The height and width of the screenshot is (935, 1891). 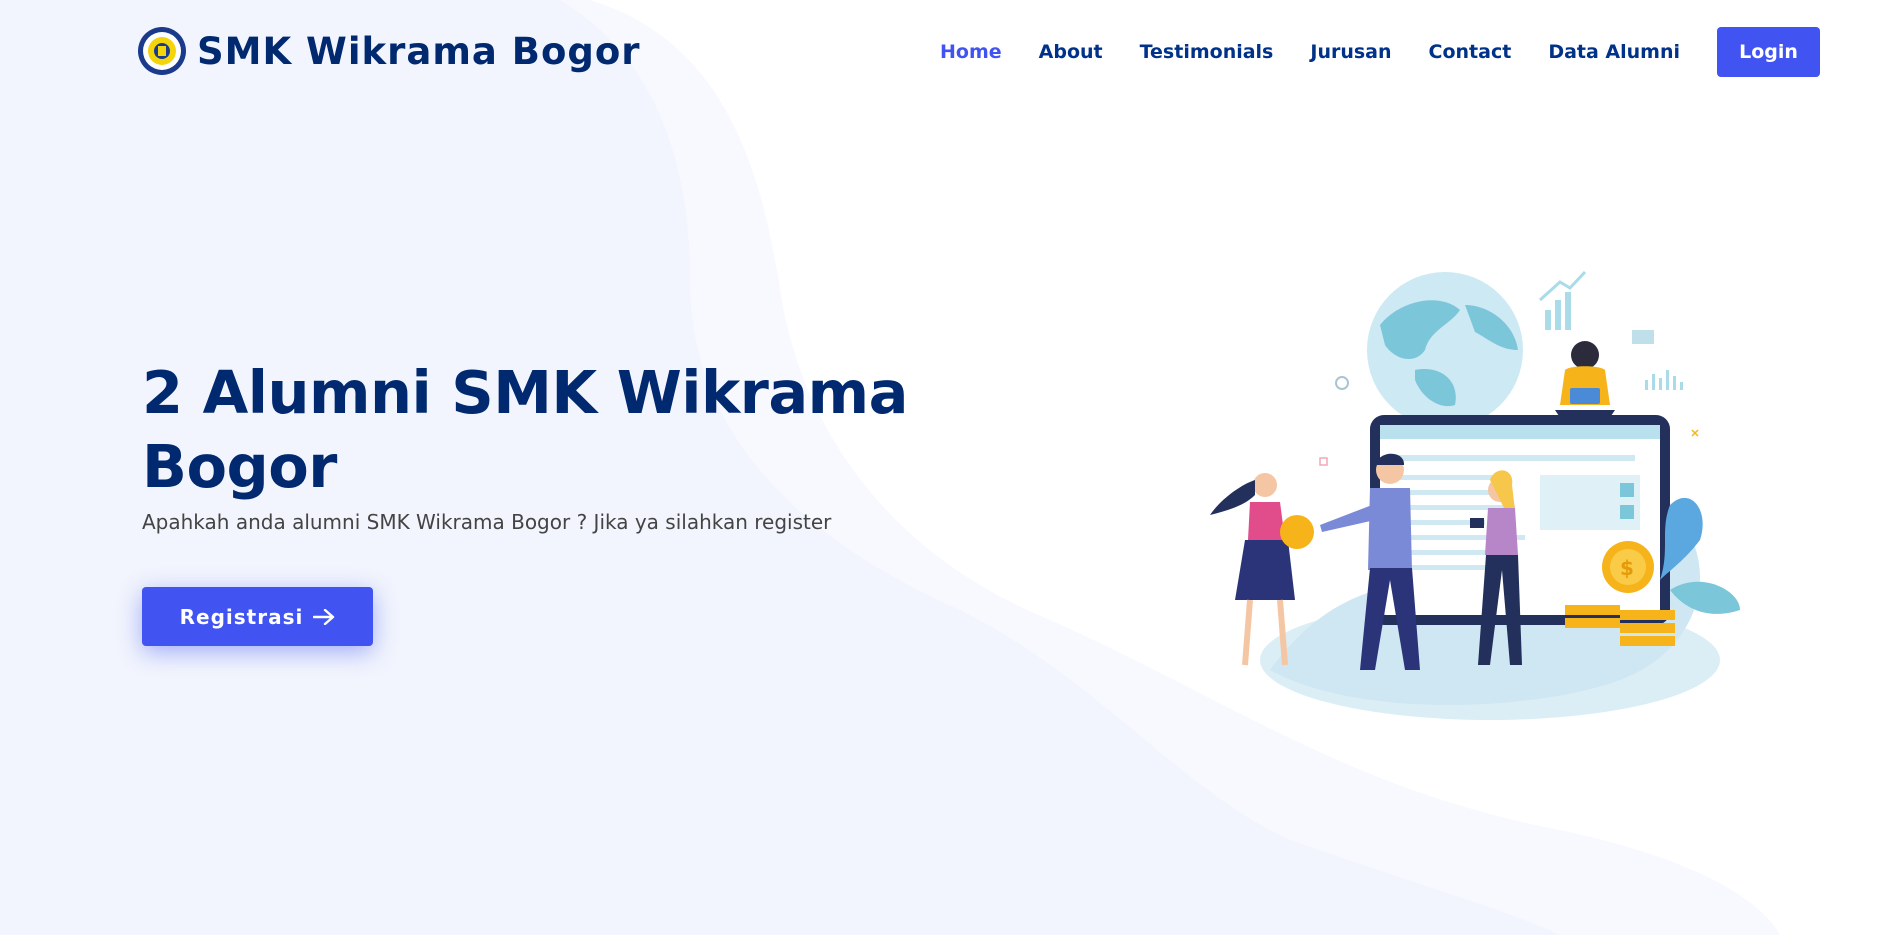 What do you see at coordinates (419, 51) in the screenshot?
I see `brand-name: SMK Wikrama Bogor` at bounding box center [419, 51].